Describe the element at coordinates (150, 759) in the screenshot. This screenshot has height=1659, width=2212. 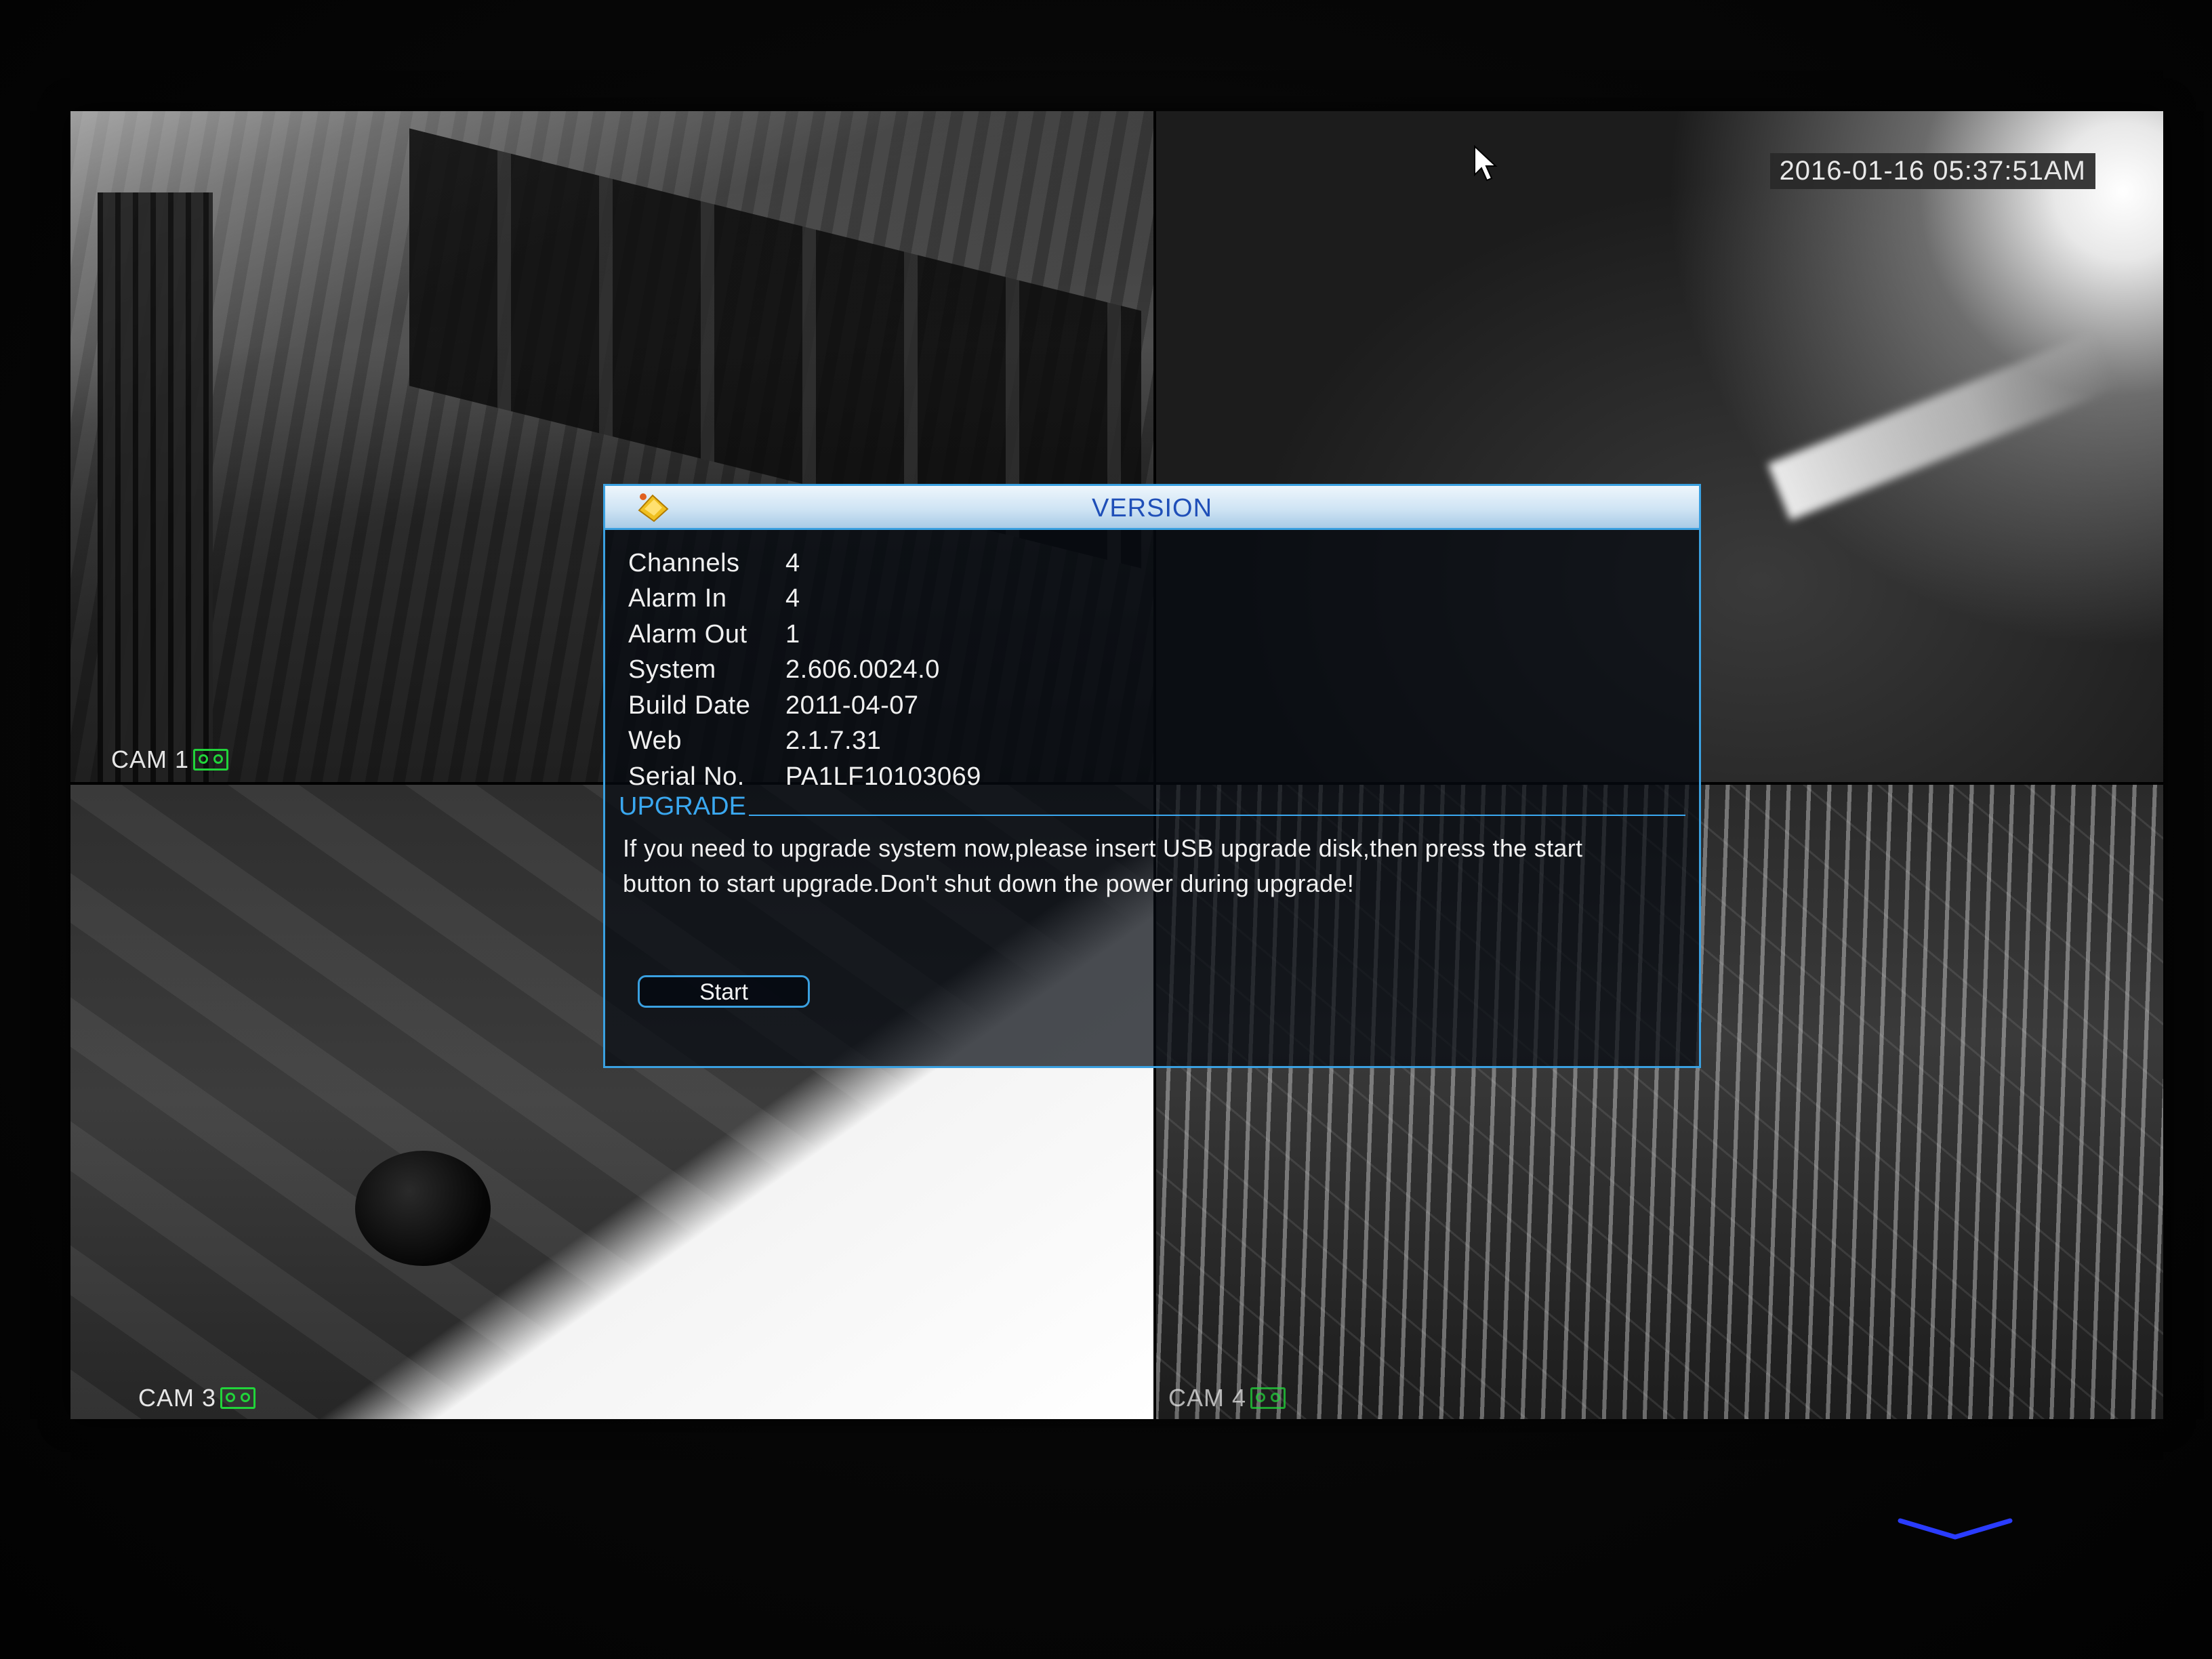
I see `camera-name: CAM 1` at that location.